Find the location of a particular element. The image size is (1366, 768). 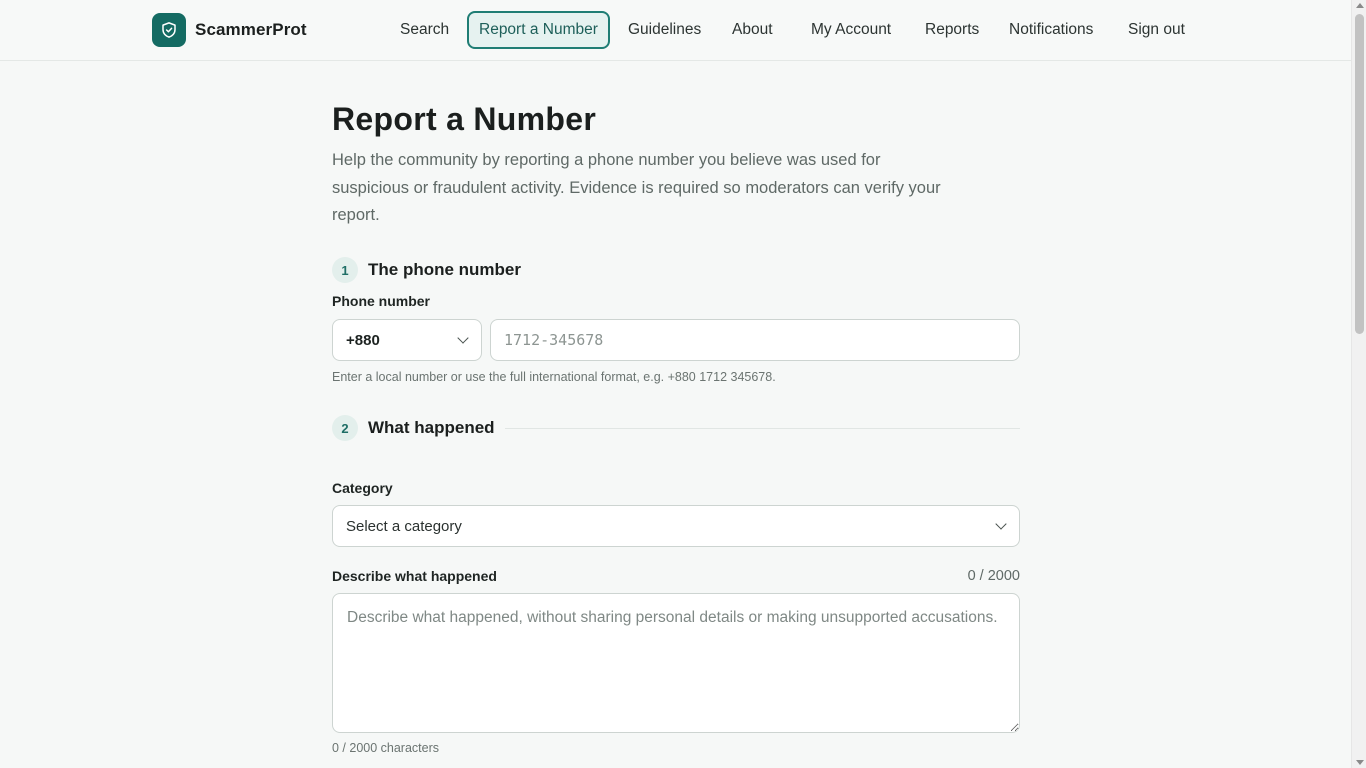

step-phone-number: 1 The phone number is located at coordinates (676, 270).